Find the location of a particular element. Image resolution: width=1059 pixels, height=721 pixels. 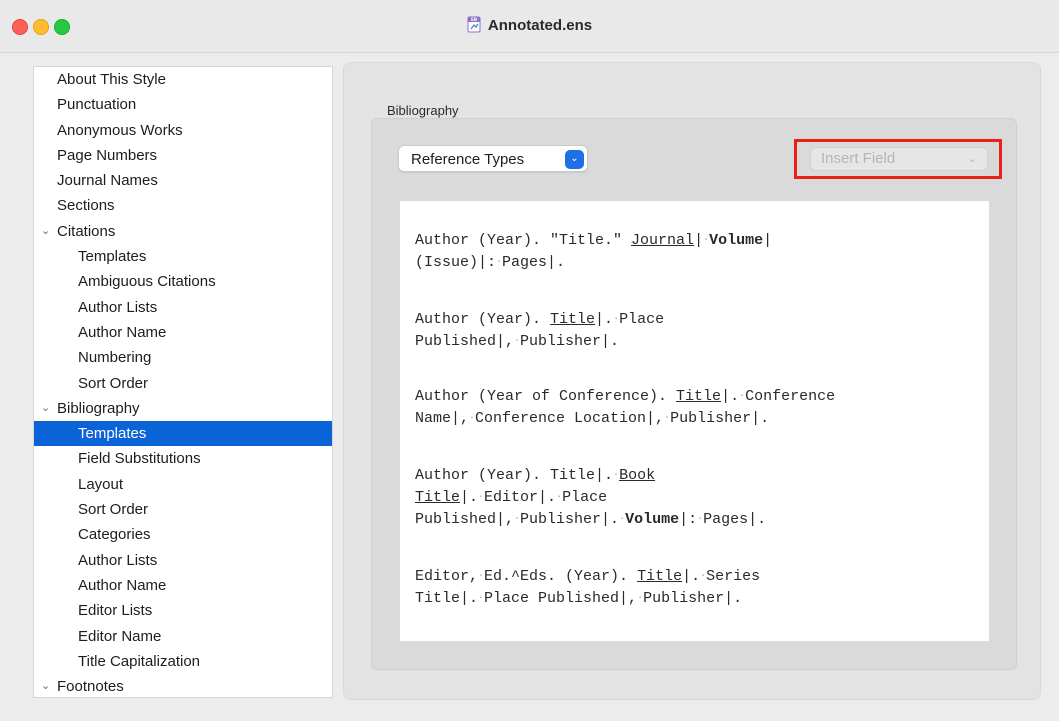

sidebar-item-label: Field Substitutions is located at coordinates (139, 459).